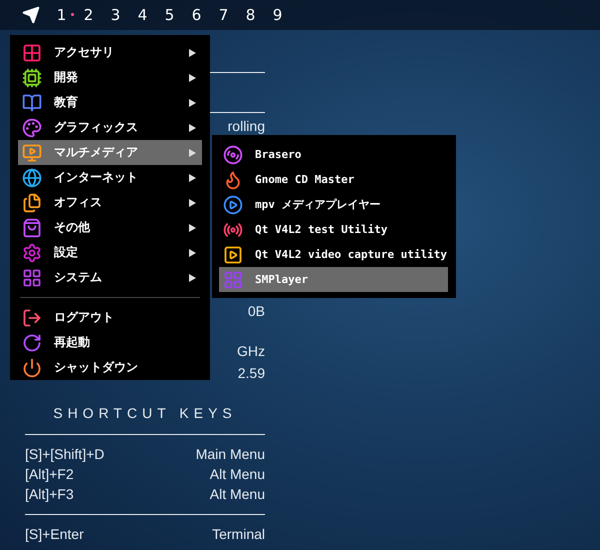 This screenshot has height=550, width=600. What do you see at coordinates (333, 154) in the screenshot?
I see `menu-item: Brasero` at bounding box center [333, 154].